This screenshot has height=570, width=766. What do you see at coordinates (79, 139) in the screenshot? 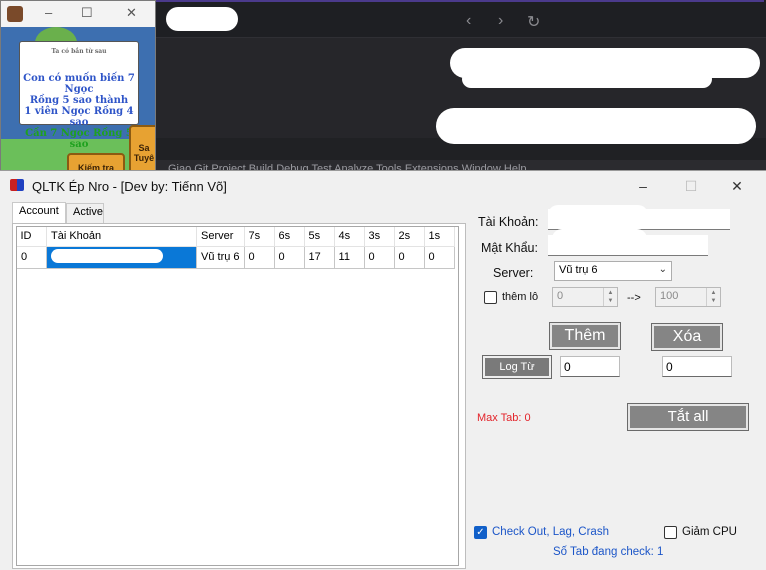
I see `dialog-line: Cần 7 Ngọc Rồng 5 sao` at bounding box center [79, 139].